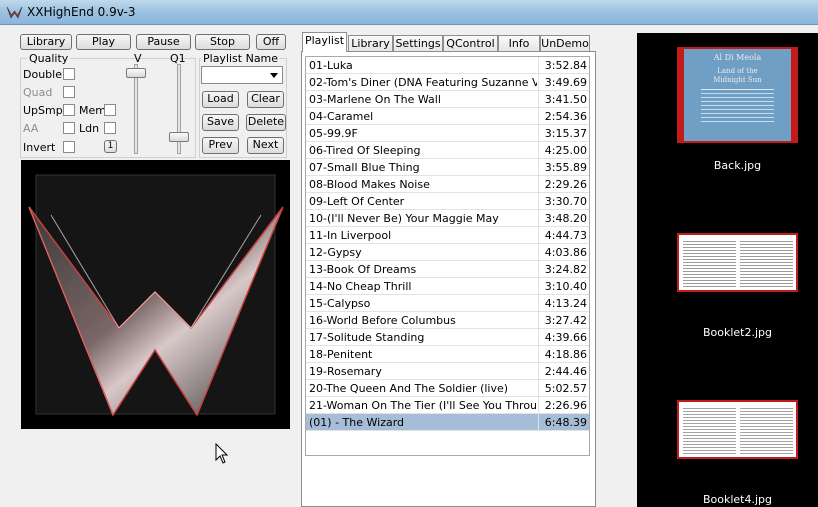 This screenshot has height=507, width=818. Describe the element at coordinates (565, 43) in the screenshot. I see `tab-undemo: UnDemo` at that location.